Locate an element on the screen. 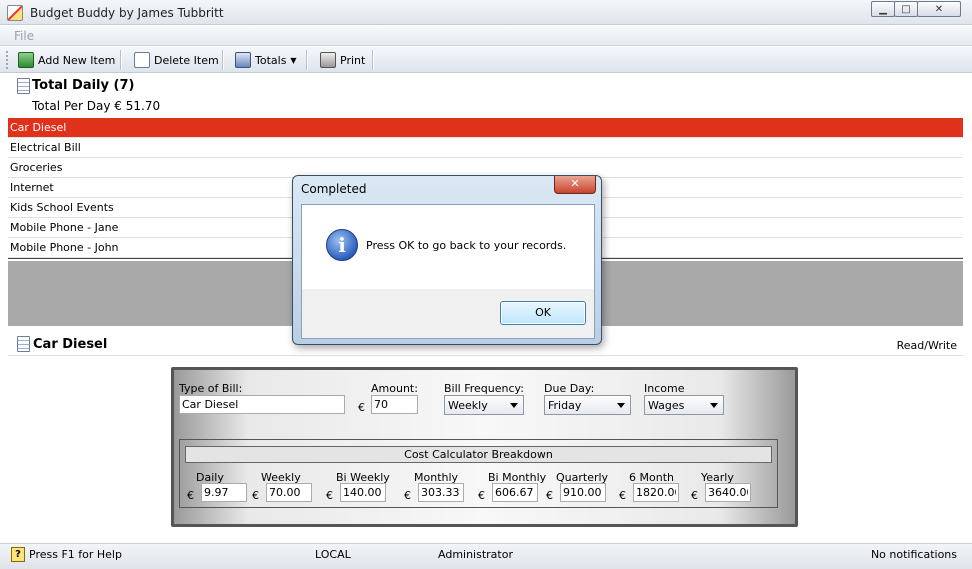 This screenshot has height=569, width=972. income-value: Wages is located at coordinates (666, 405).